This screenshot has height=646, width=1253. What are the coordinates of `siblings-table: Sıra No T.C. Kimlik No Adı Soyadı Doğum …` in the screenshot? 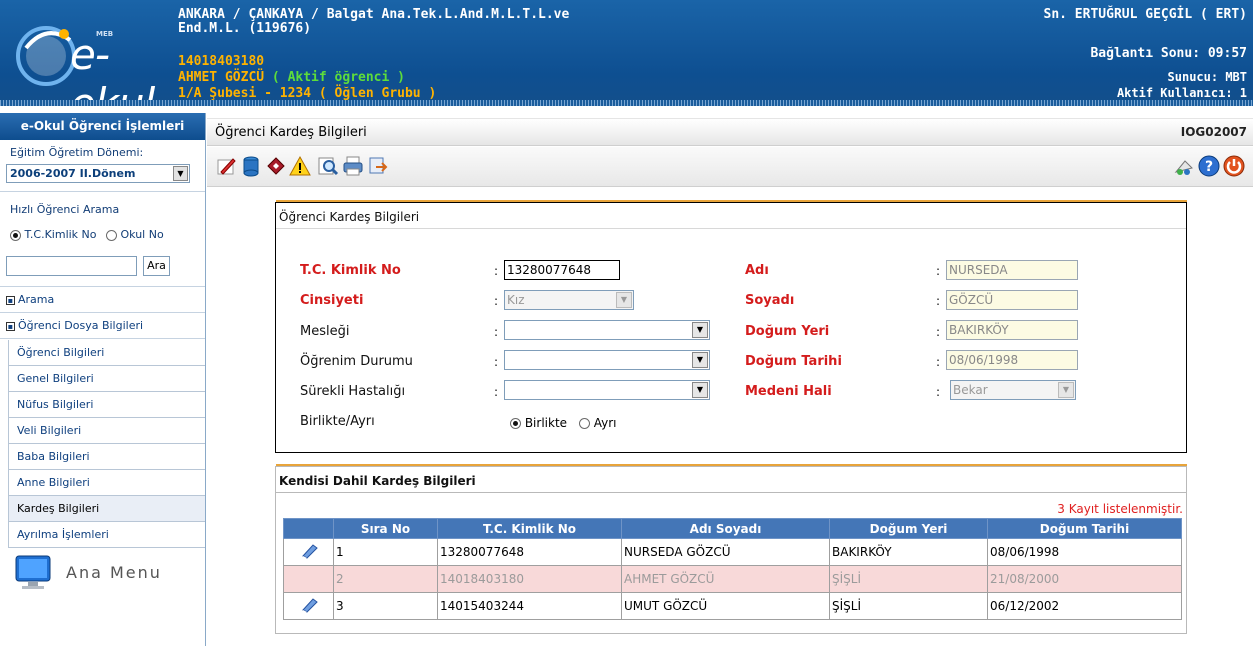 It's located at (732, 569).